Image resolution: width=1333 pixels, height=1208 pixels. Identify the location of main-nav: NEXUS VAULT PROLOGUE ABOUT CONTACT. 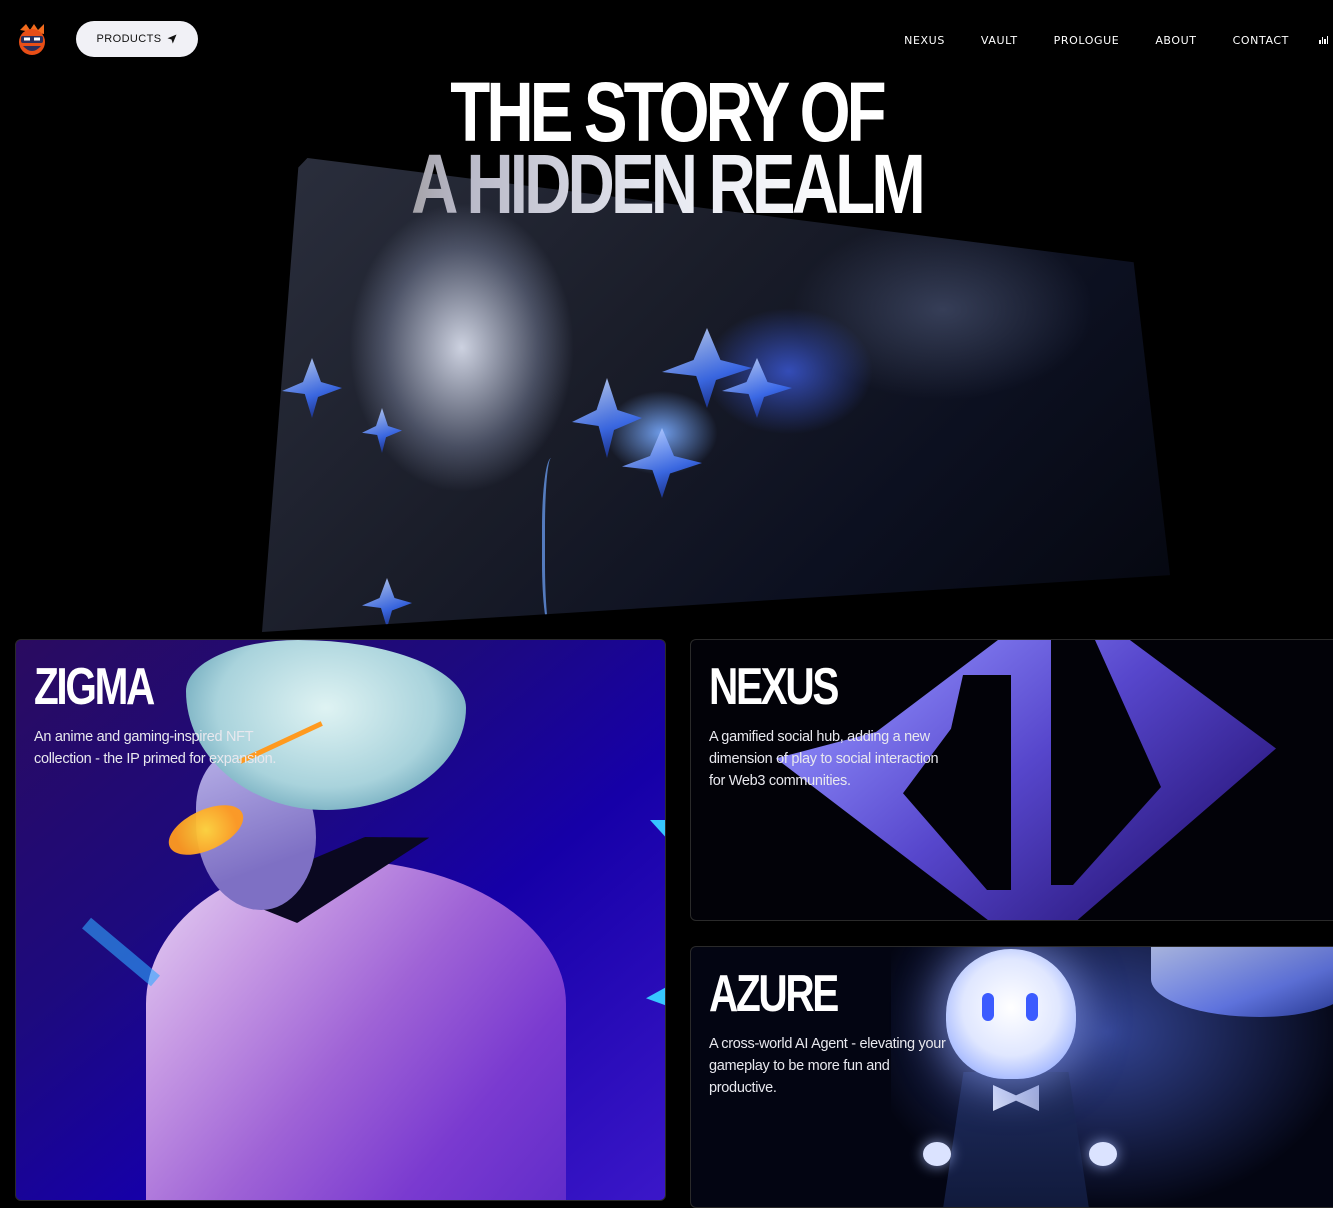
(1096, 40).